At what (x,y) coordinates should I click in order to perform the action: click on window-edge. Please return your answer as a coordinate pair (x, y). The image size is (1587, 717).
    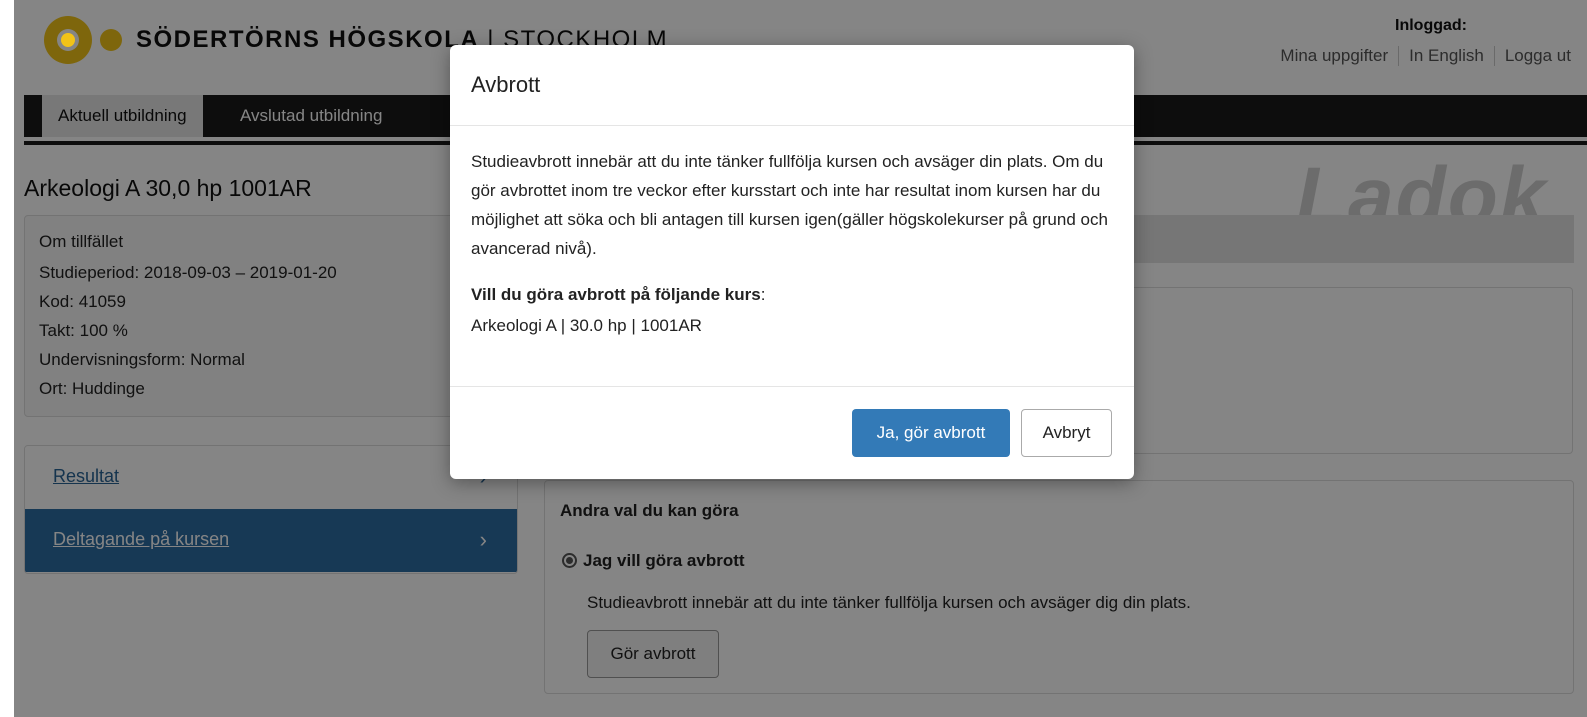
    Looking at the image, I should click on (7, 358).